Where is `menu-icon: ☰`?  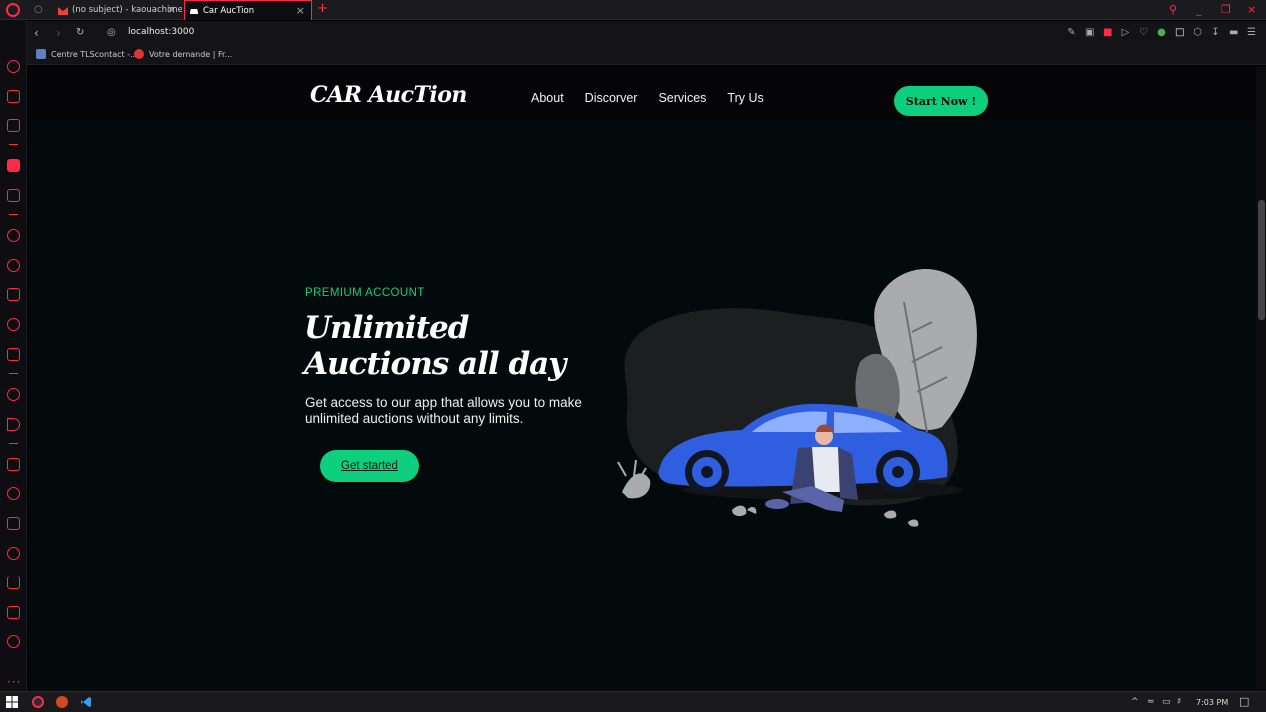
menu-icon: ☰ is located at coordinates (1251, 32).